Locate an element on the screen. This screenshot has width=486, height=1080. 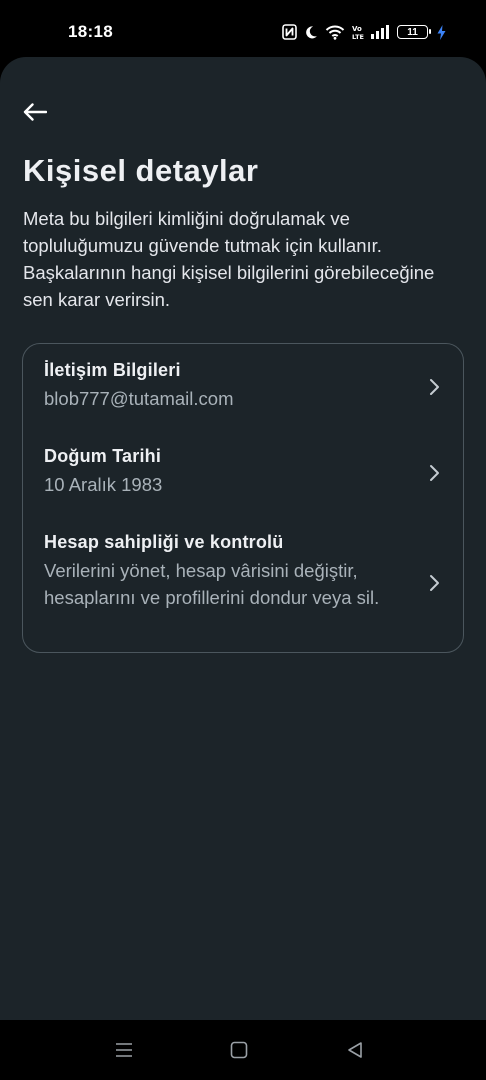
home-button is located at coordinates (239, 1050).